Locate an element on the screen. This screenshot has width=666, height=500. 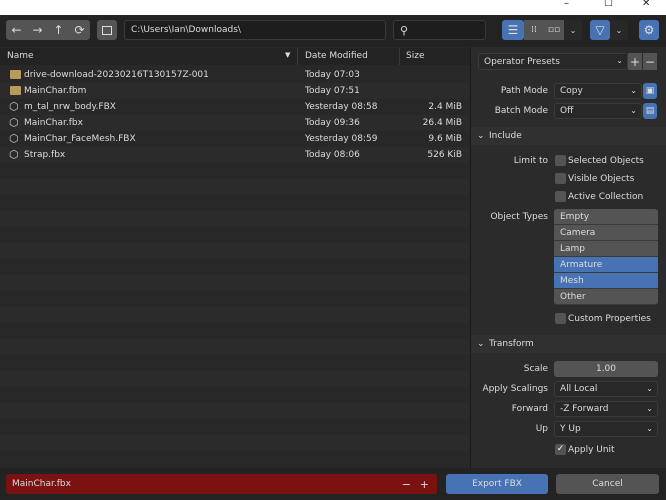
object-type-toggle: Camera is located at coordinates (606, 233).